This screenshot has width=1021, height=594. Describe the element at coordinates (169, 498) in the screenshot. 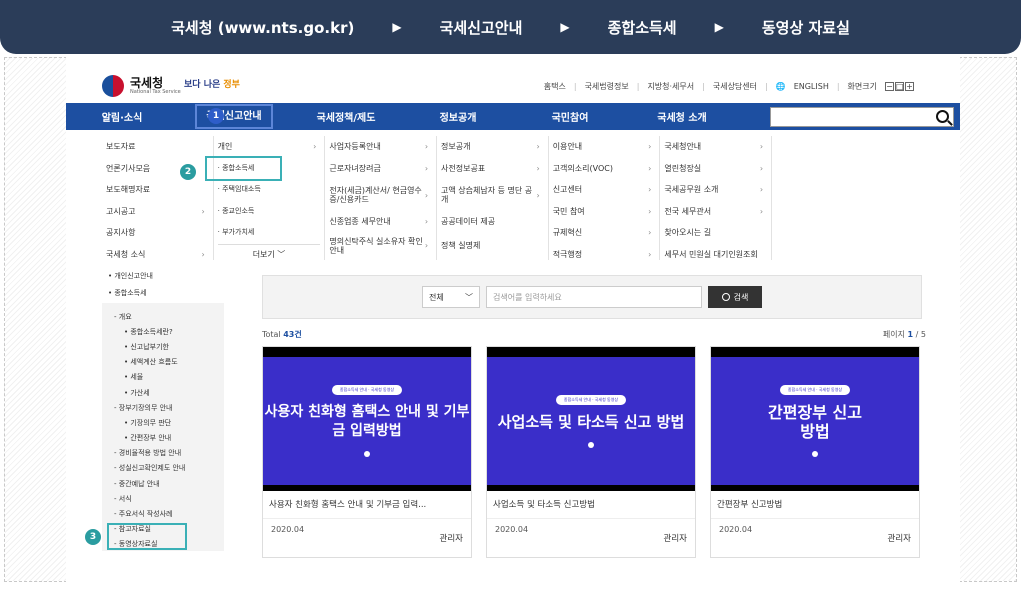

I see `lnb-subitem: - 서식` at that location.